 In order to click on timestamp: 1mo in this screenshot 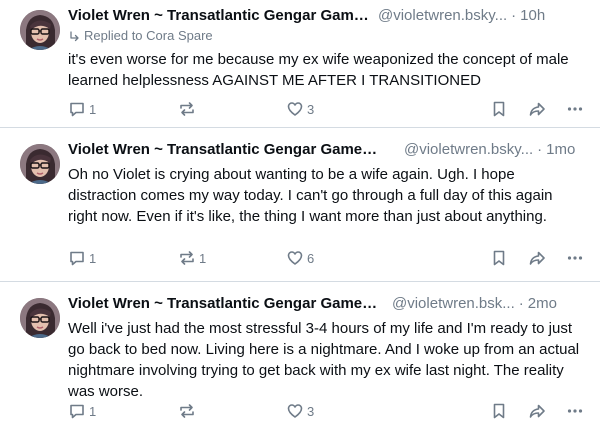, I will do `click(560, 150)`.